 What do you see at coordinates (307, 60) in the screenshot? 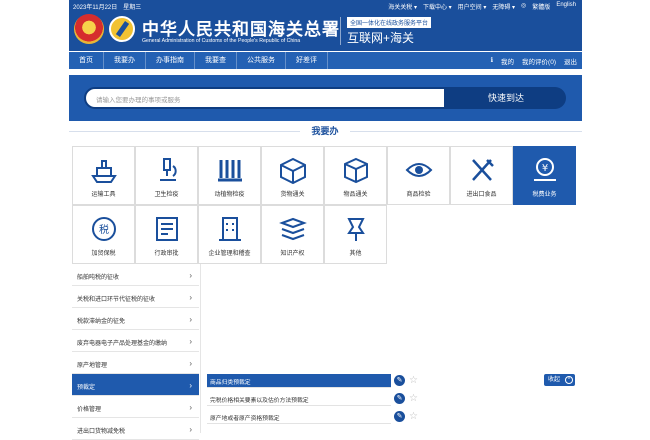
I see `nav-rating: 好差评` at bounding box center [307, 60].